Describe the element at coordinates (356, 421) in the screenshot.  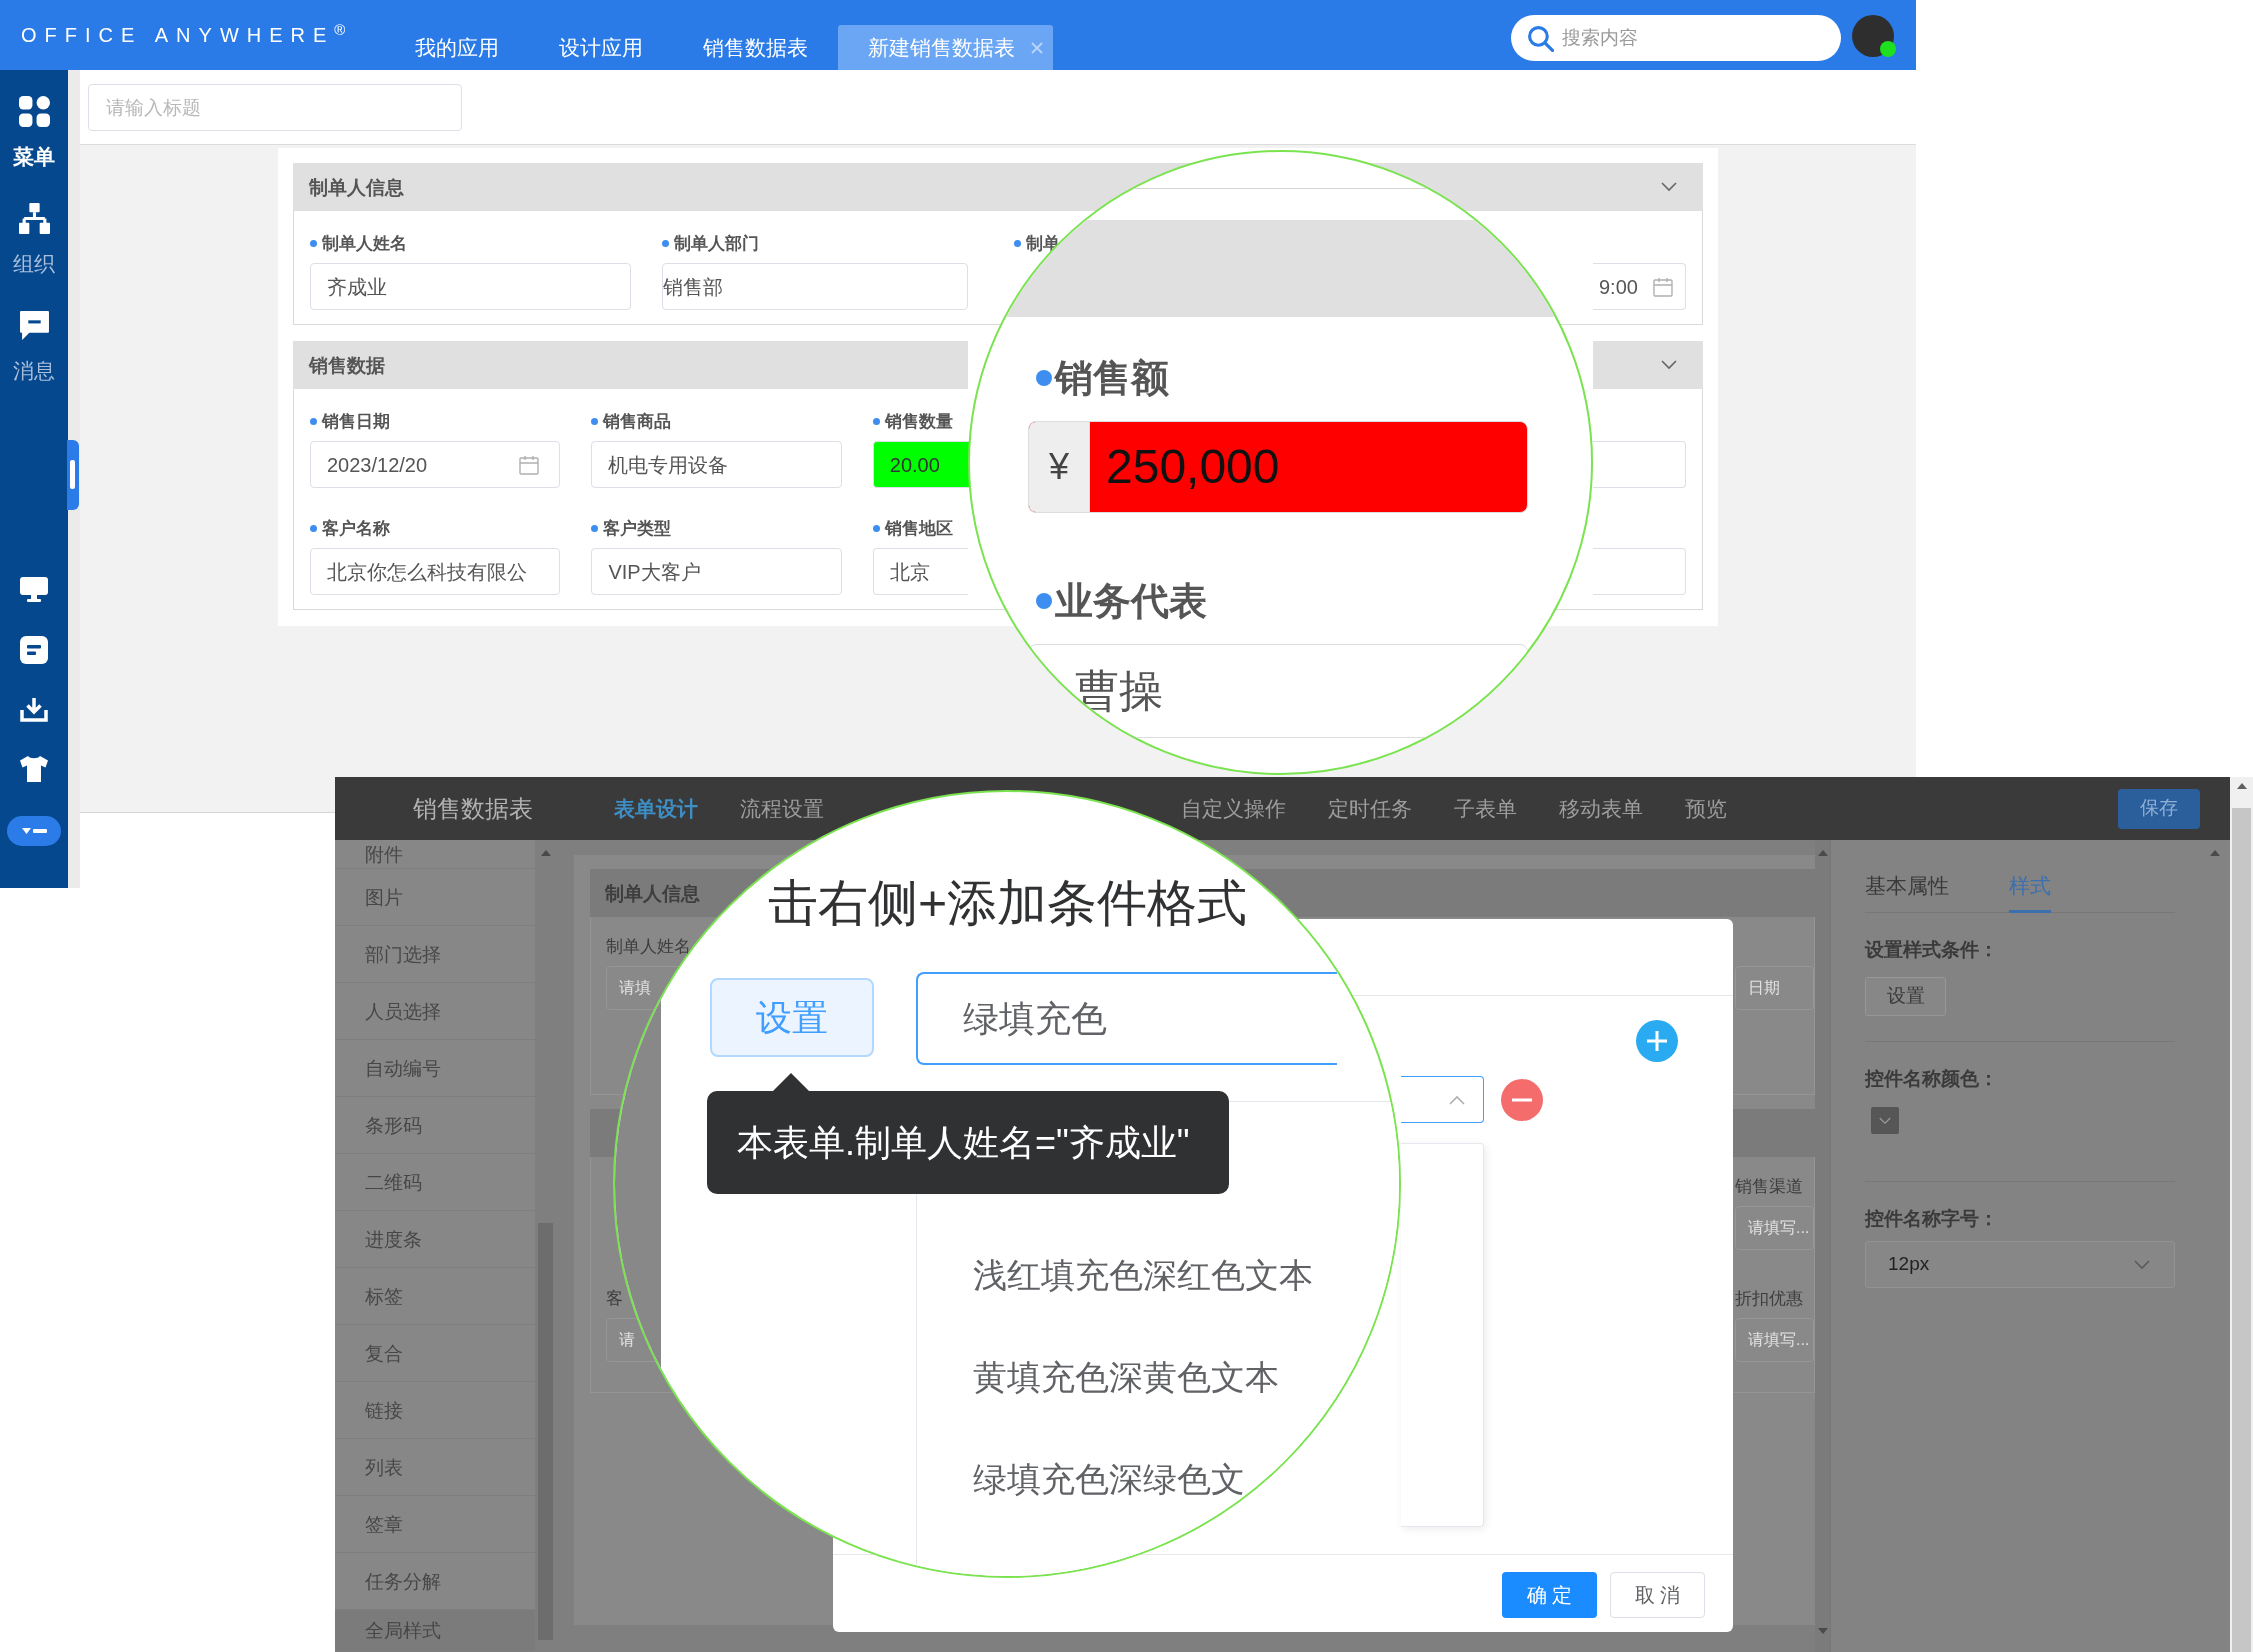
I see `field-label: 销售日期` at that location.